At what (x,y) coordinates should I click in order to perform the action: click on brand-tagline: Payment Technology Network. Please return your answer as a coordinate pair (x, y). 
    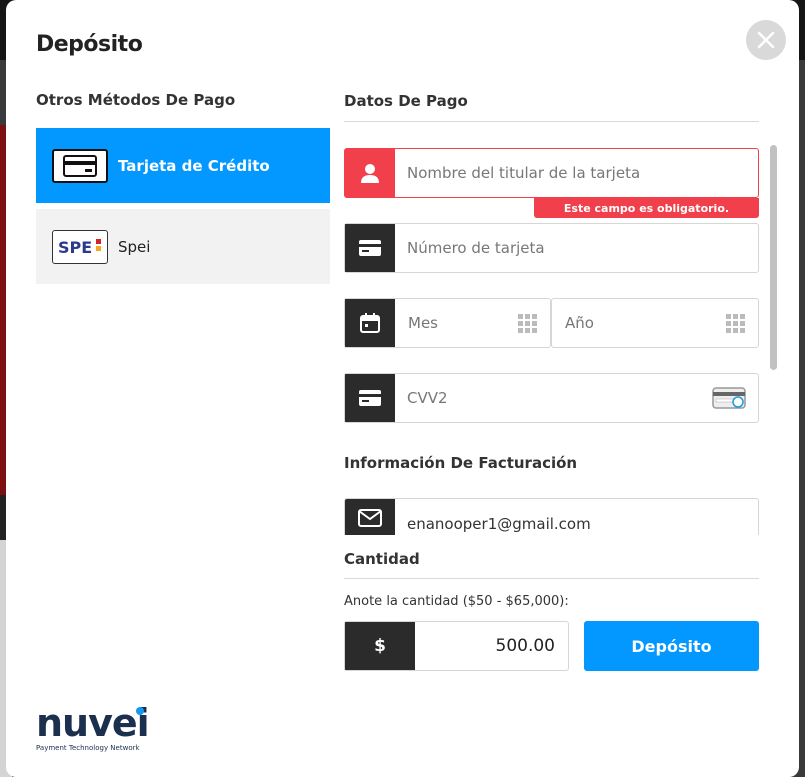
    Looking at the image, I should click on (88, 748).